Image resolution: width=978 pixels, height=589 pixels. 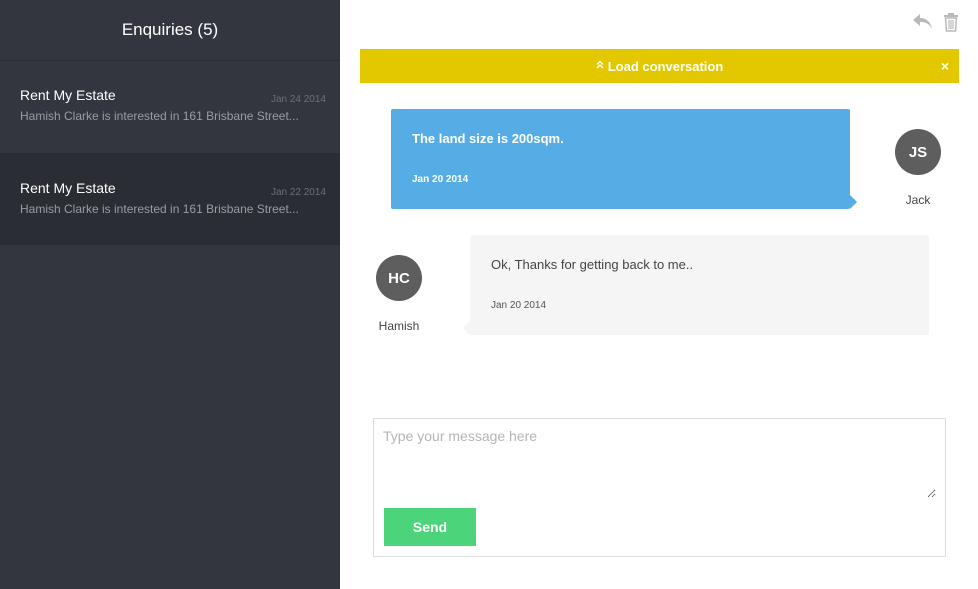 I want to click on avatar: JS, so click(x=918, y=152).